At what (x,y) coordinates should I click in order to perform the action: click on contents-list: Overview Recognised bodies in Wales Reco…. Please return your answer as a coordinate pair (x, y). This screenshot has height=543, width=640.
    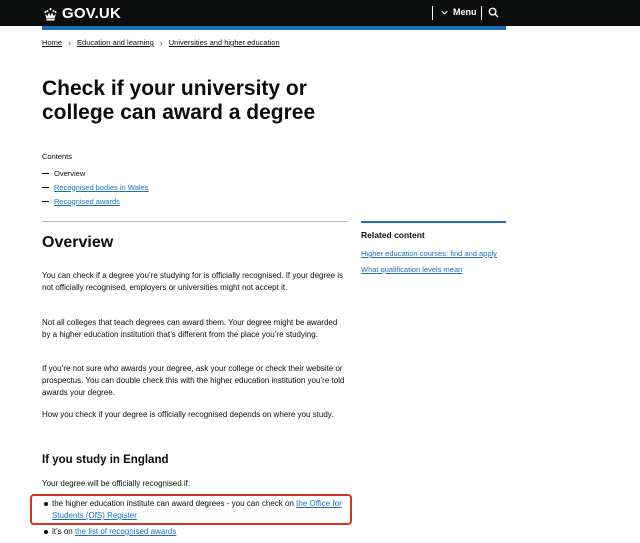
    Looking at the image, I should click on (95, 187).